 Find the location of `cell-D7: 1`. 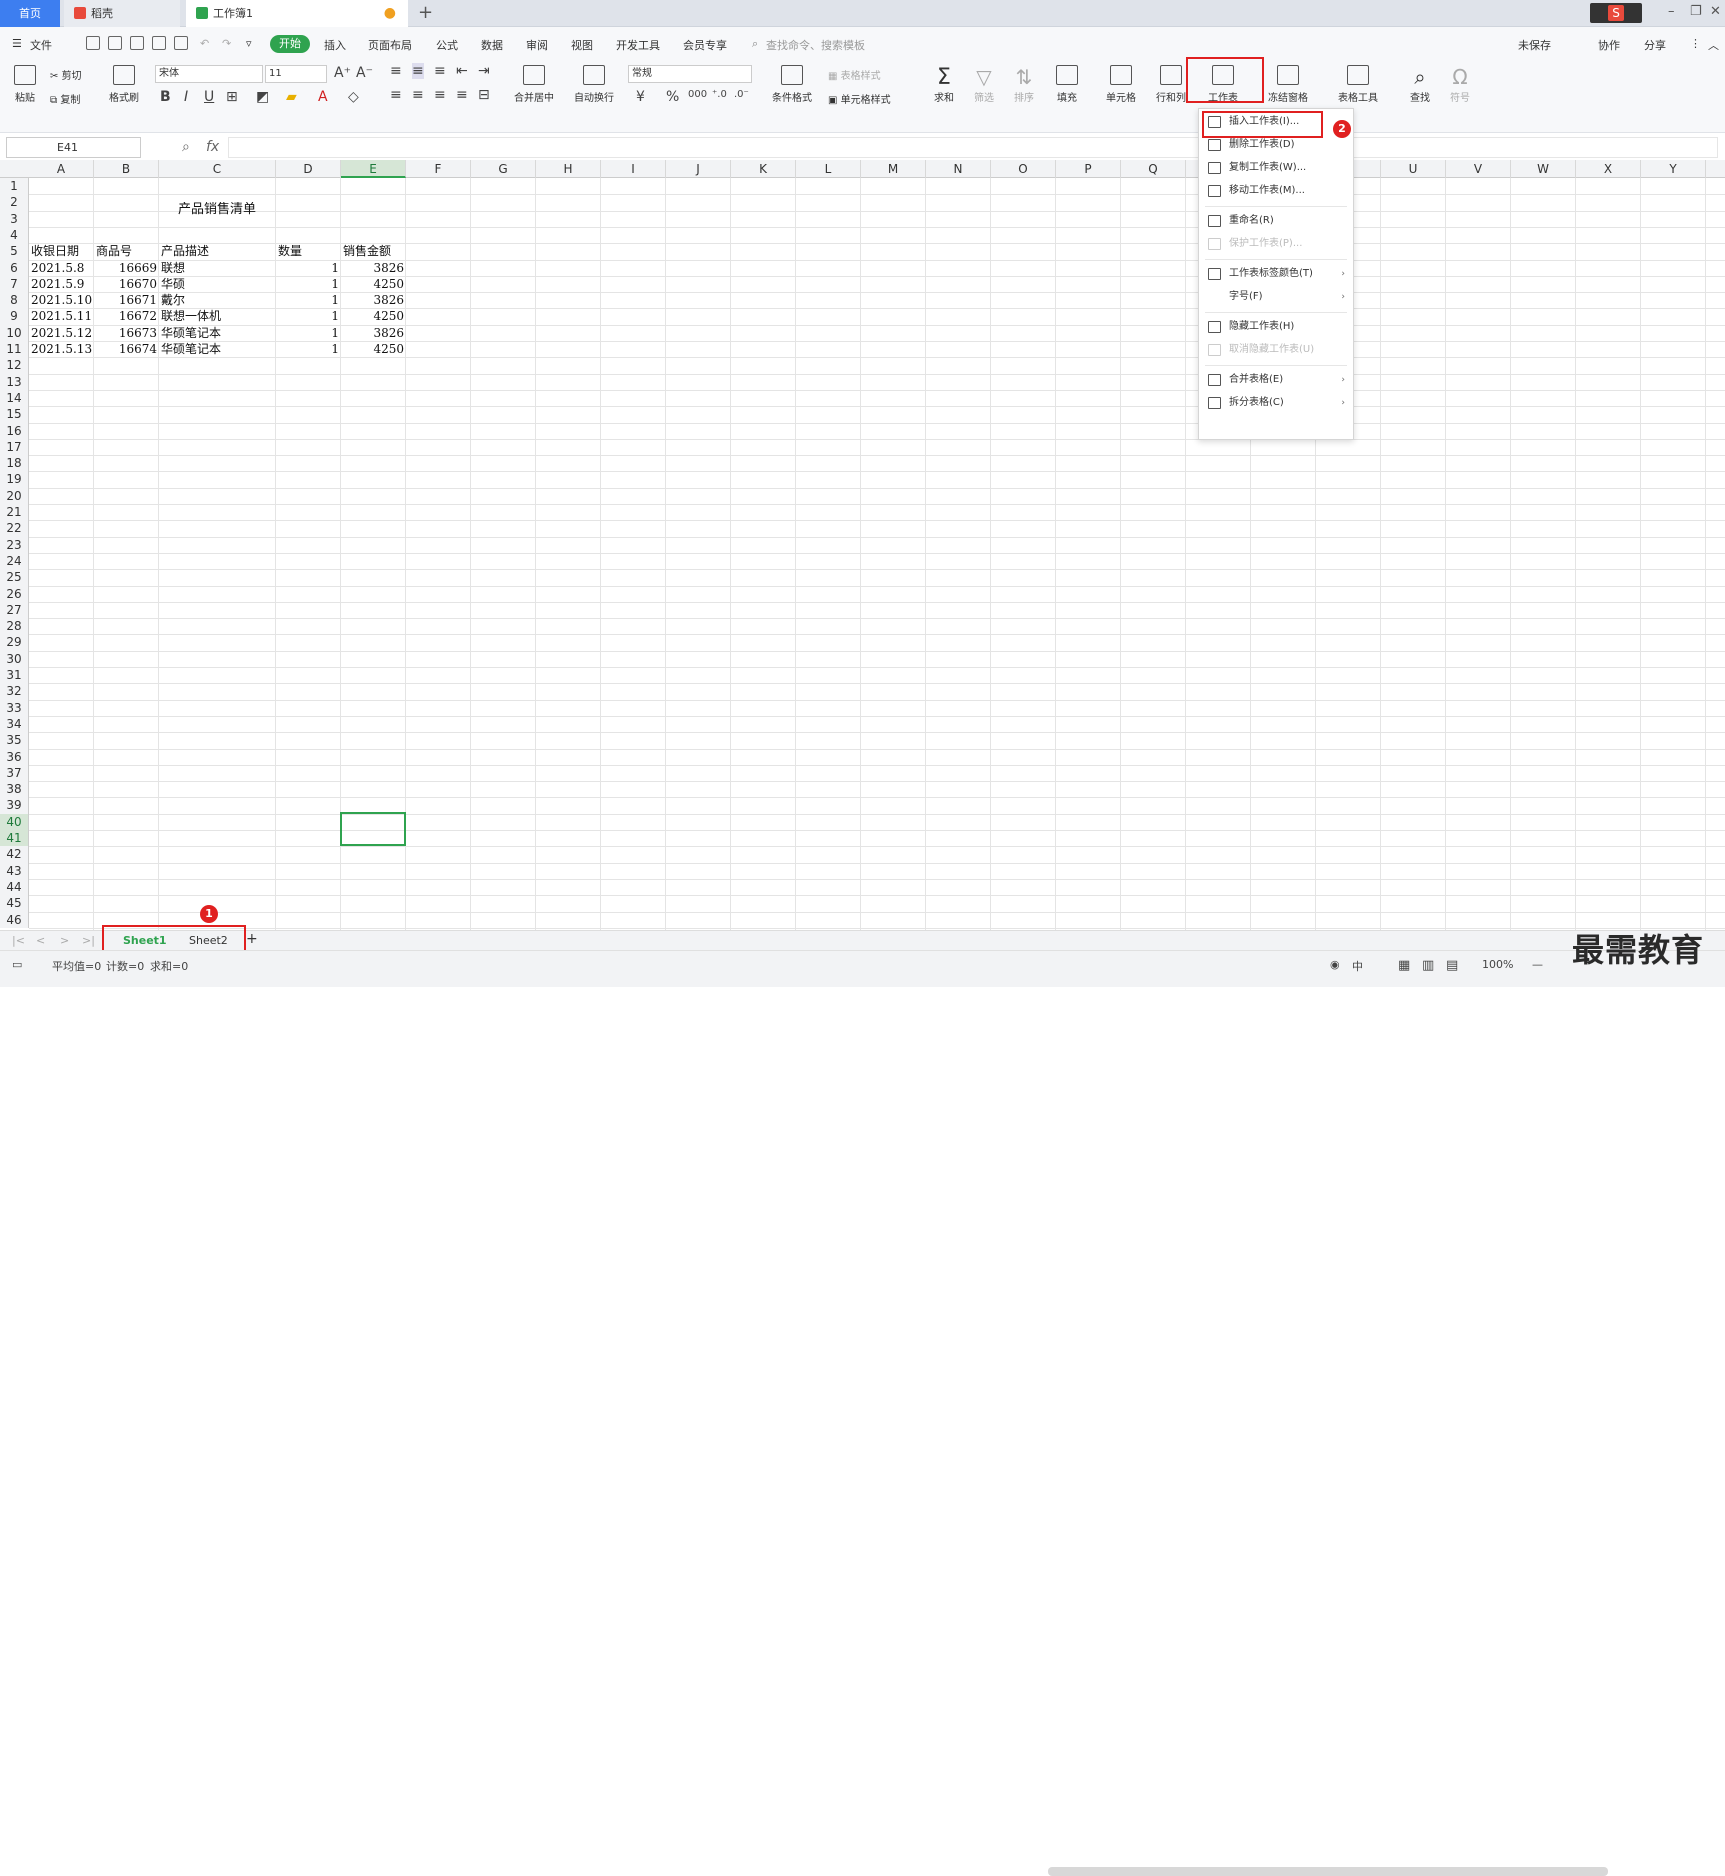

cell-D7: 1 is located at coordinates (308, 284).